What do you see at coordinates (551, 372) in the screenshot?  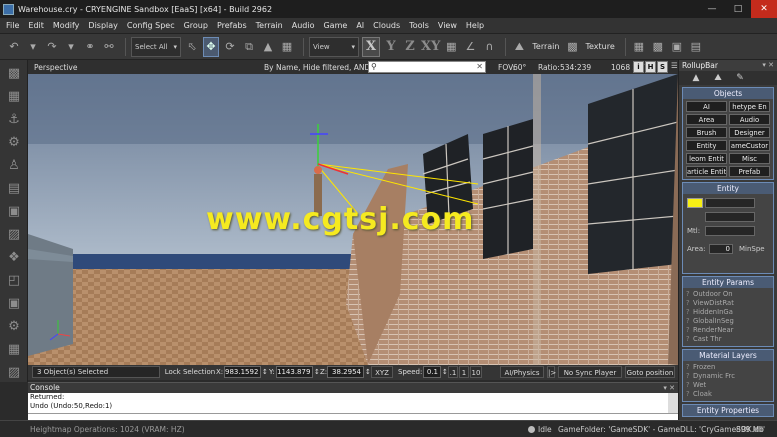 I see `step-icon: |>` at bounding box center [551, 372].